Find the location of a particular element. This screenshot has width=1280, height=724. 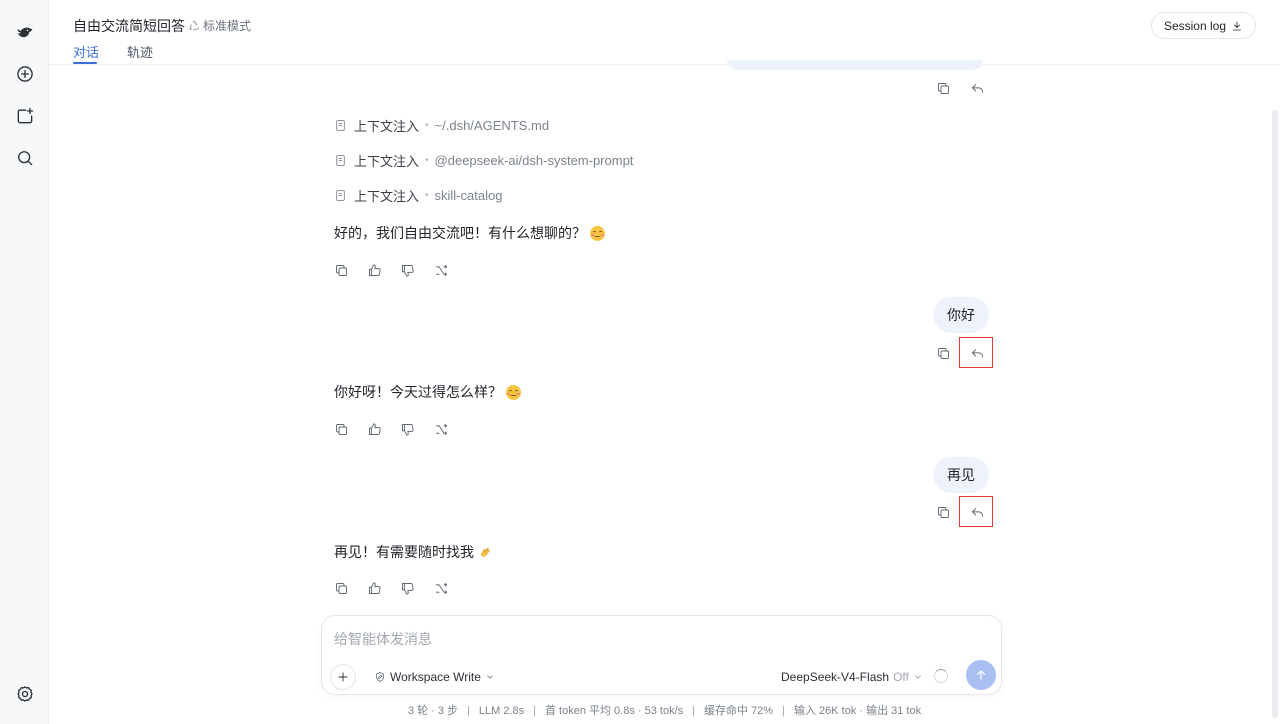

active-tab-indicator is located at coordinates (85, 63).